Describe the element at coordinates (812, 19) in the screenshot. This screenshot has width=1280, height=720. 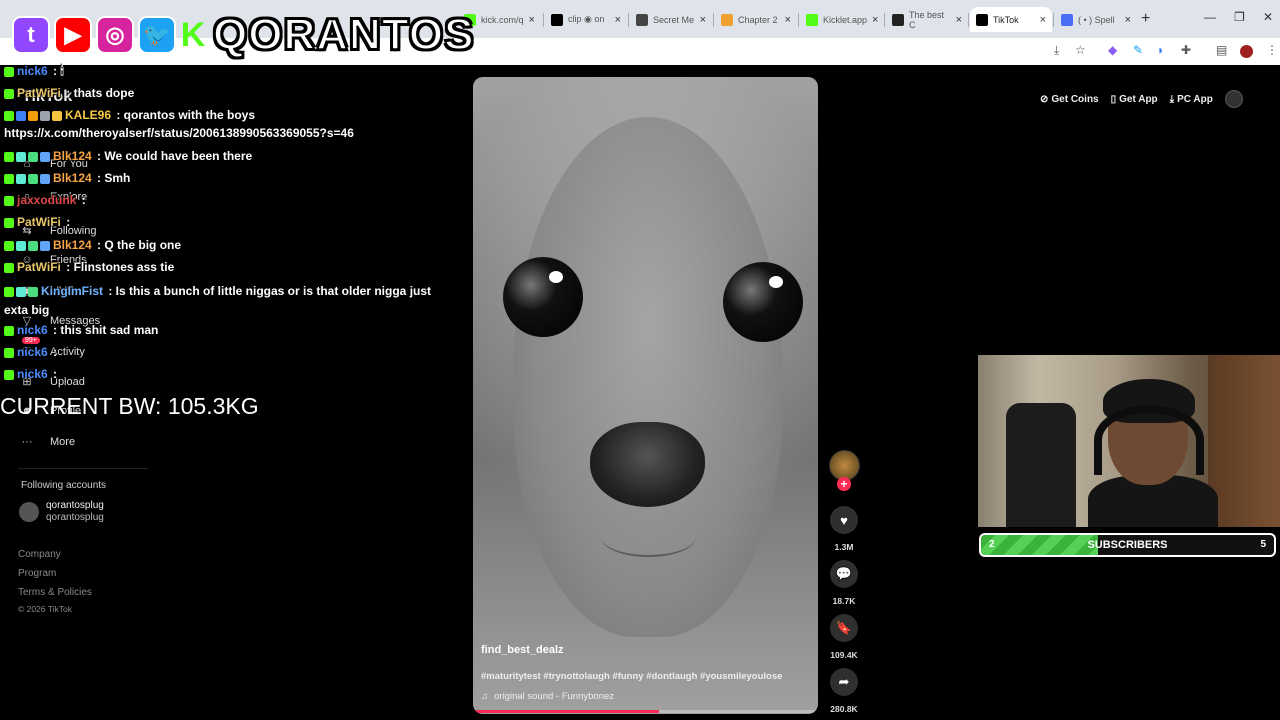
I see `tab-favicon-icon` at that location.